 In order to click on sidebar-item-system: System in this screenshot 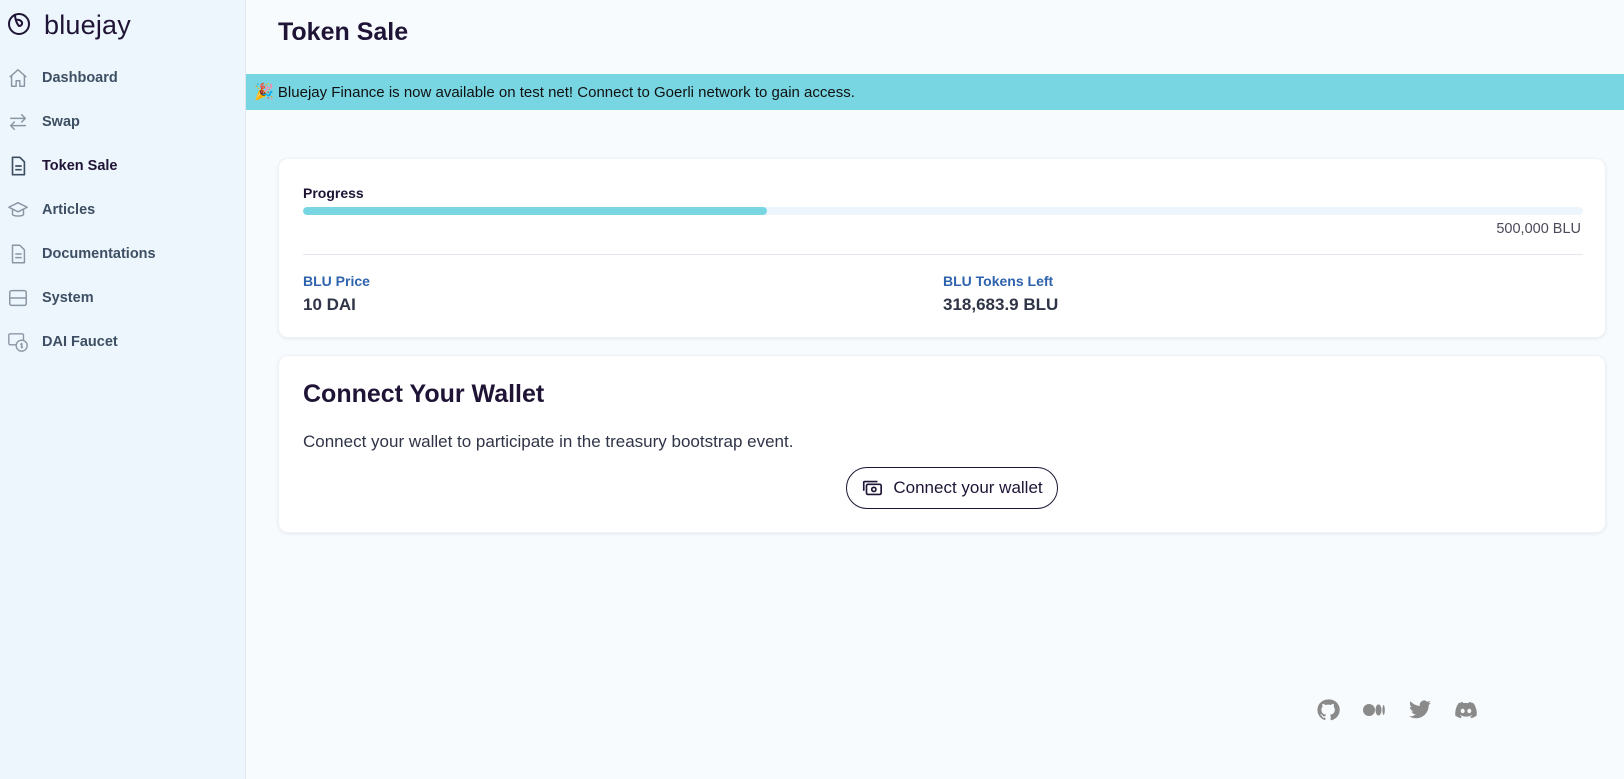, I will do `click(123, 298)`.